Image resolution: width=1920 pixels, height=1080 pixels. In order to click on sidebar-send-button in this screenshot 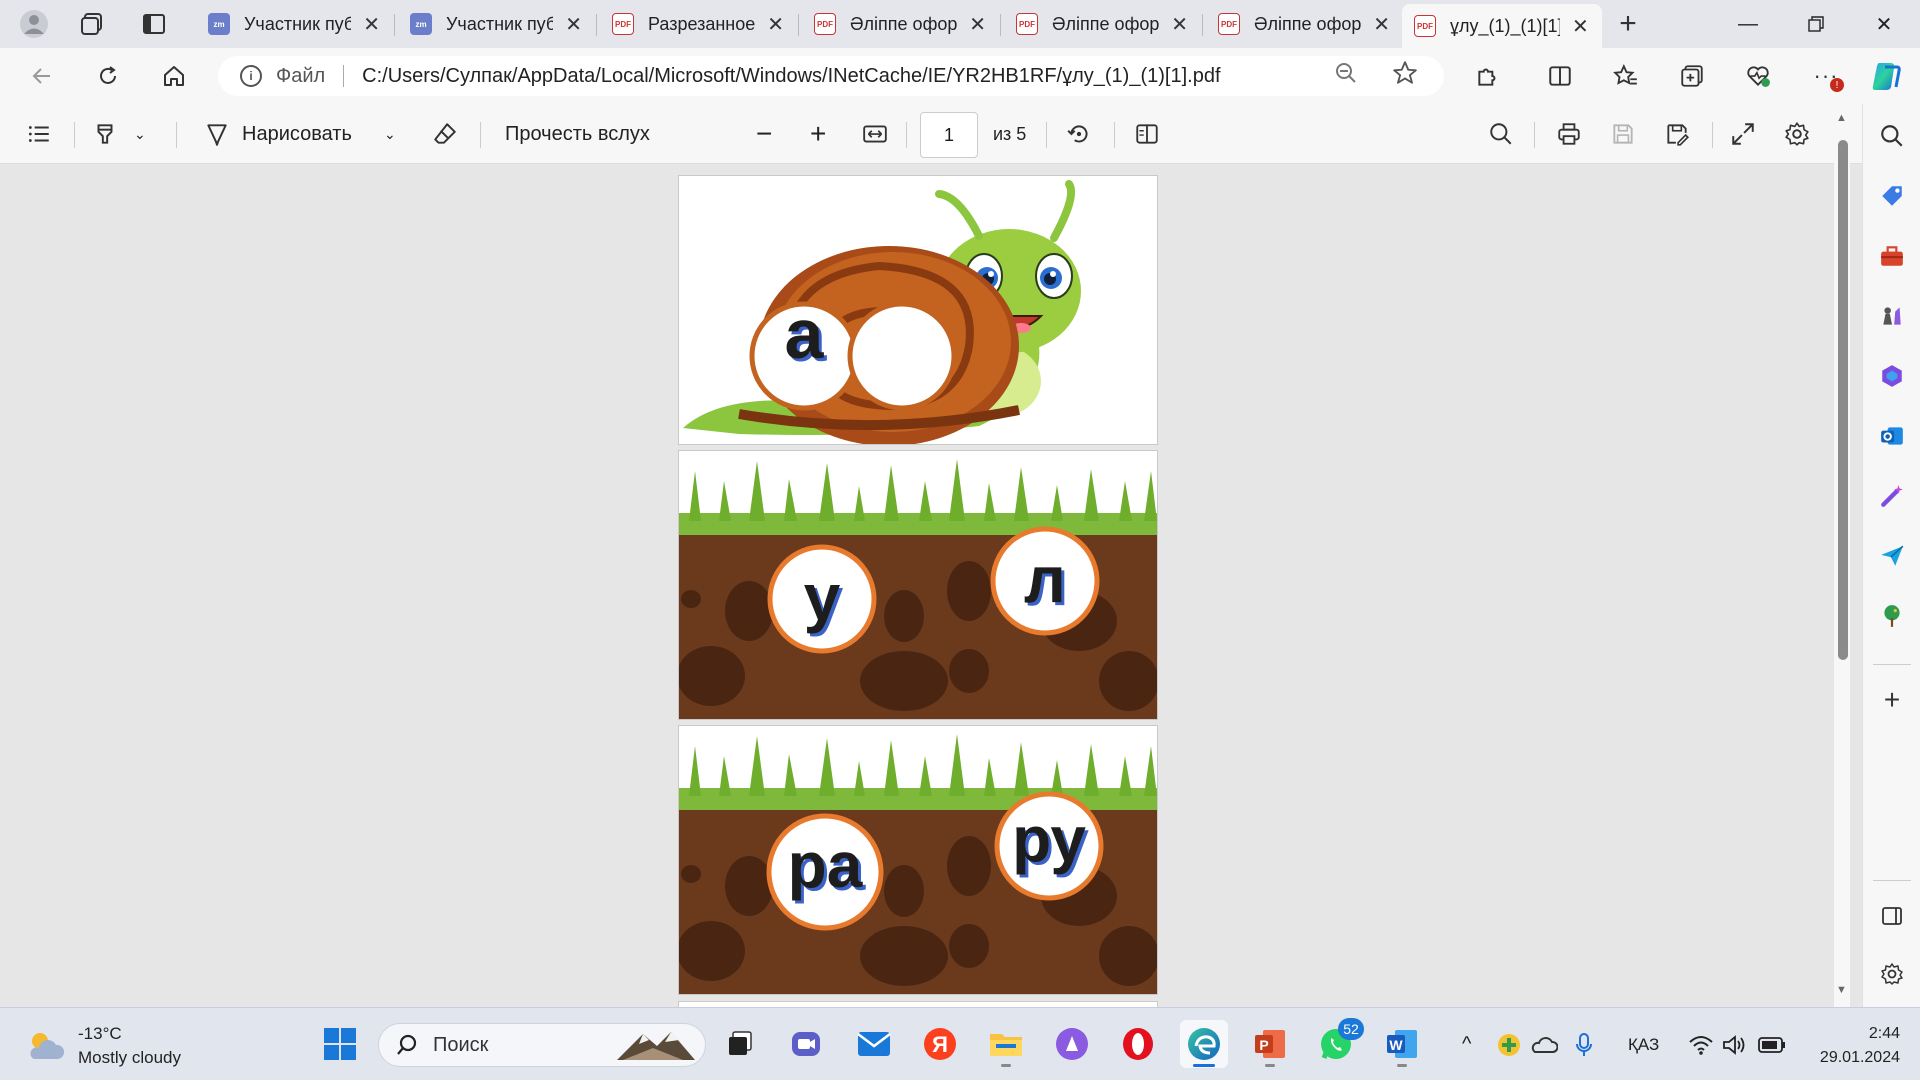, I will do `click(1892, 556)`.